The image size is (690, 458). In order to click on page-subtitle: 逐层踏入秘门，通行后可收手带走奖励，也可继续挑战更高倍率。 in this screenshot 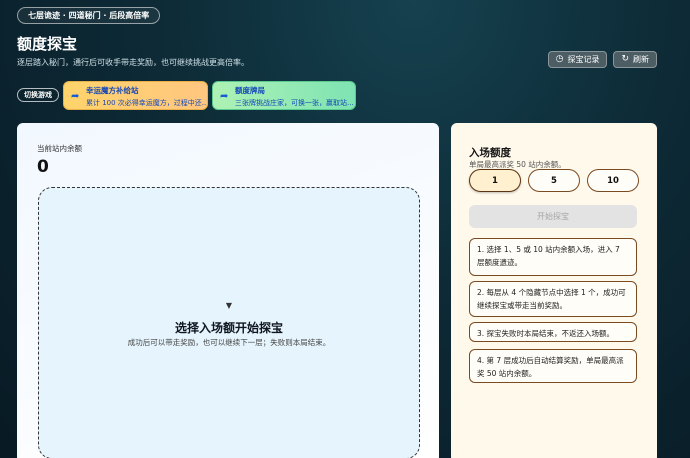, I will do `click(133, 62)`.